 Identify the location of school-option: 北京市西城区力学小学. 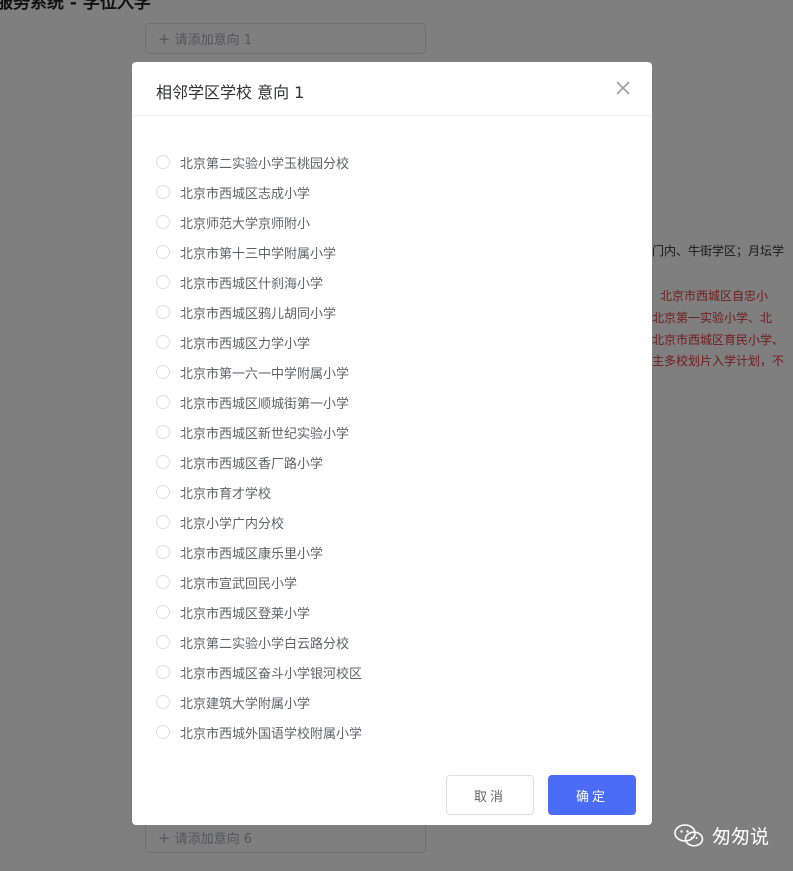
(259, 342).